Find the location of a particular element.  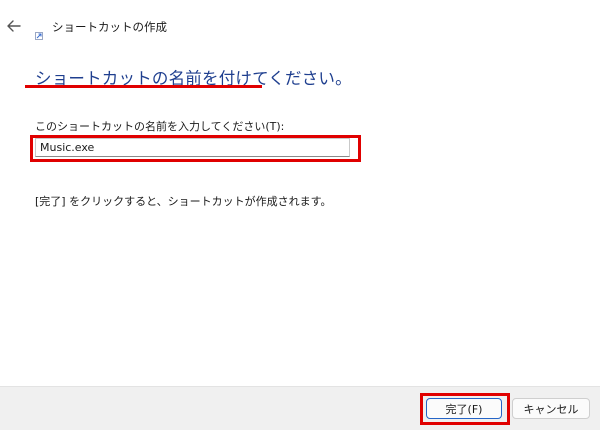

shortcut-app-icon is located at coordinates (39, 32).